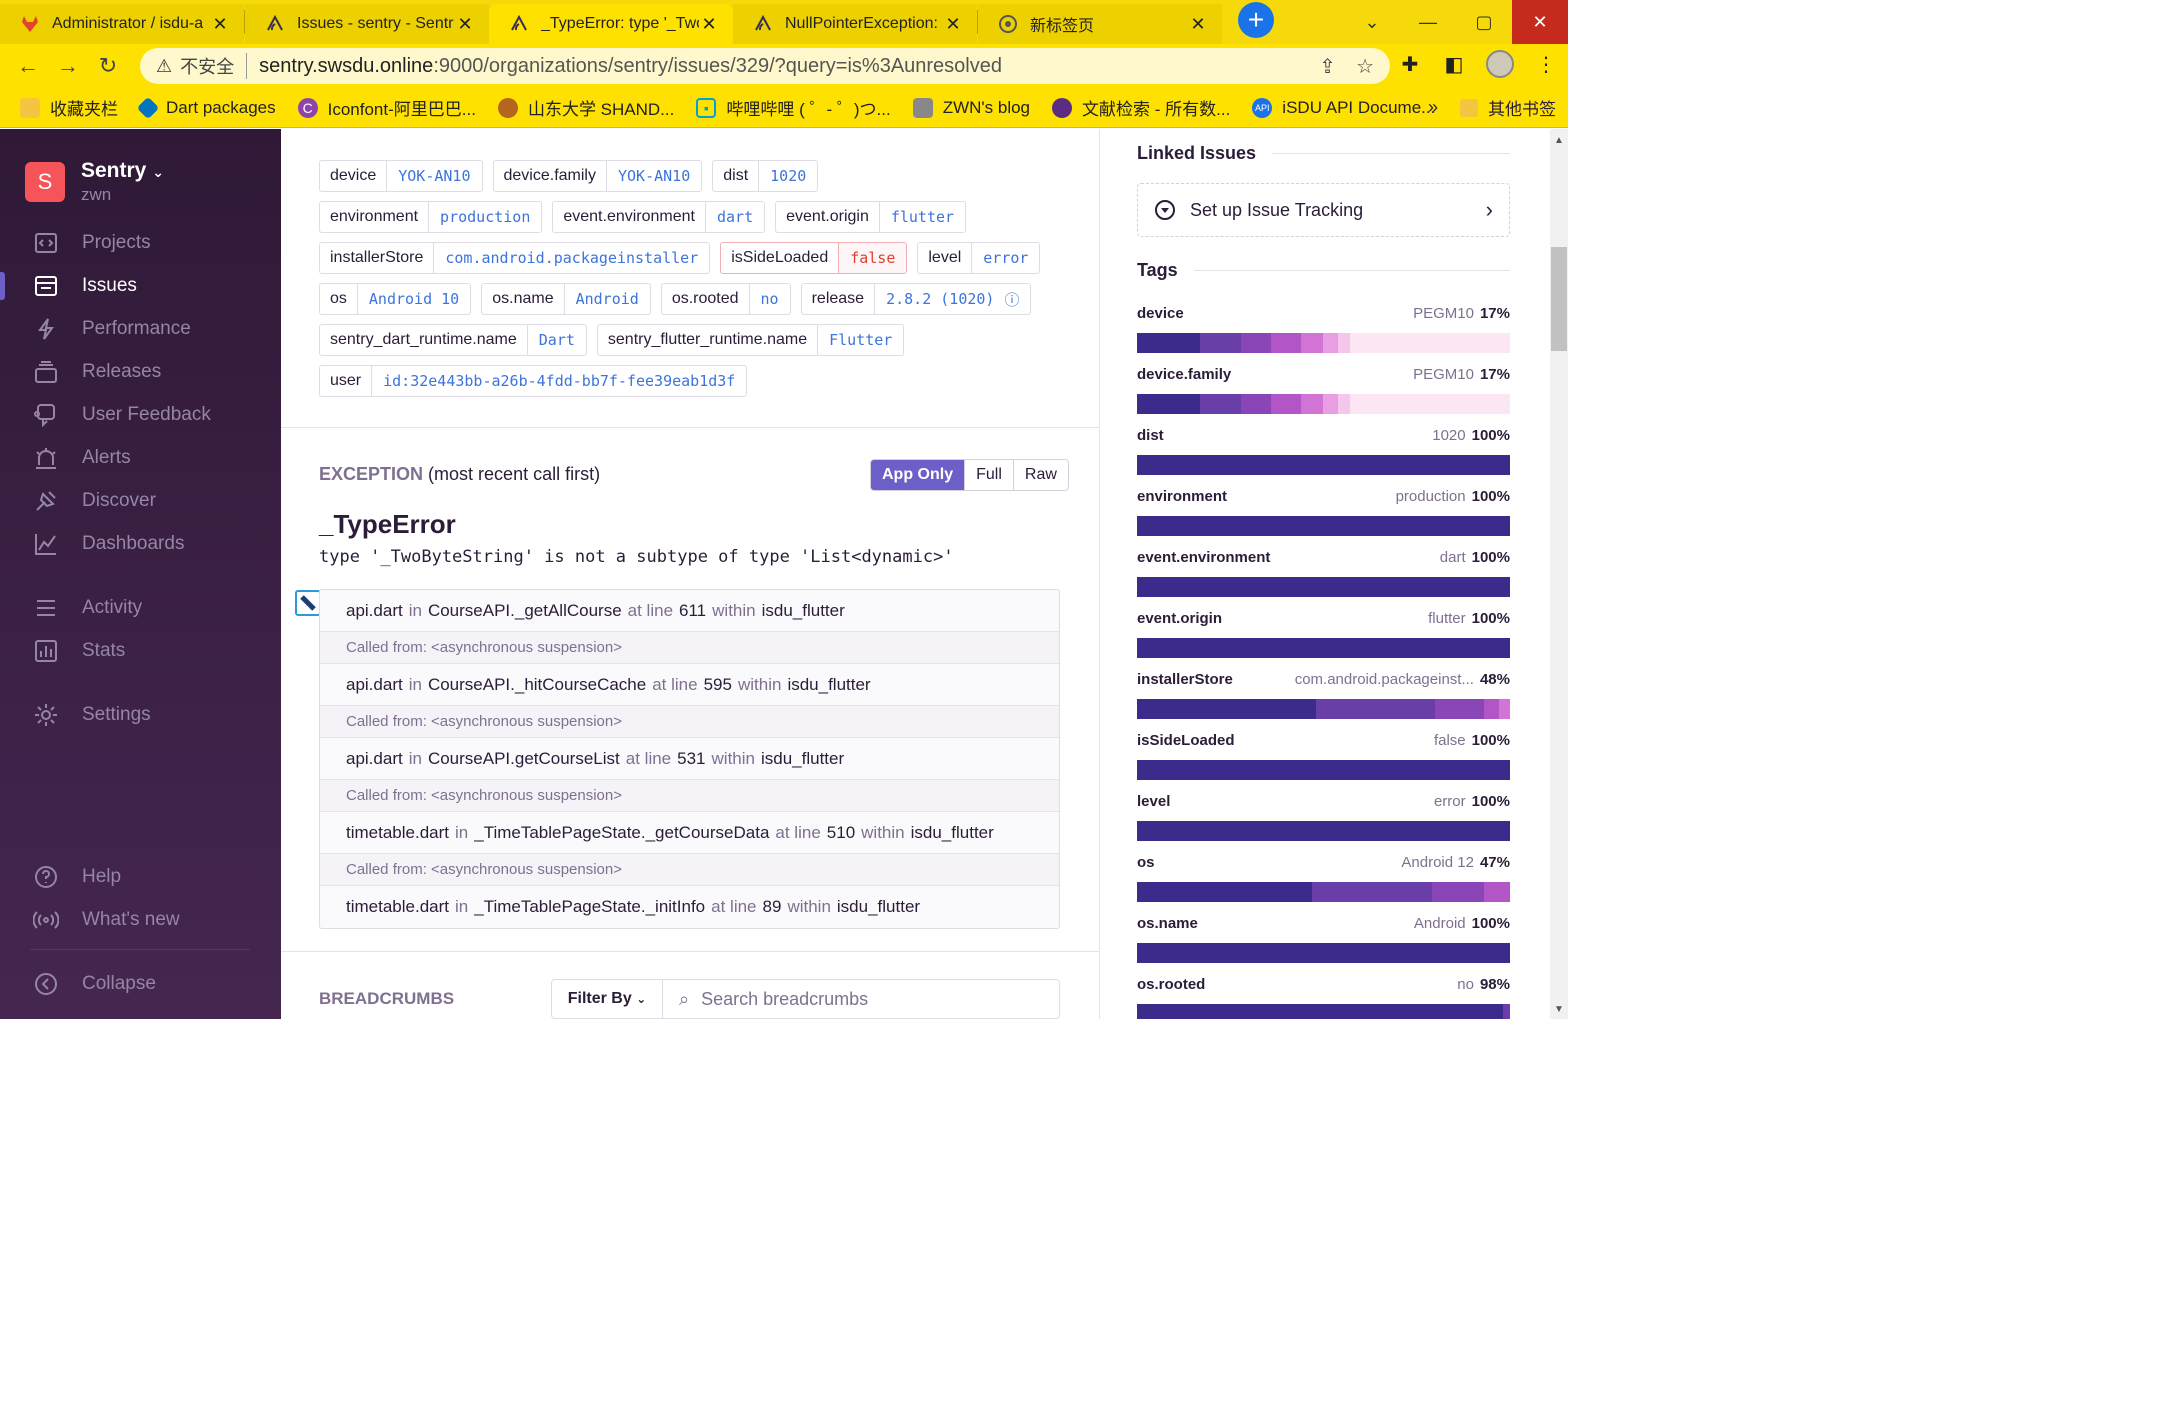  What do you see at coordinates (1559, 299) in the screenshot?
I see `scrollbar-thumb` at bounding box center [1559, 299].